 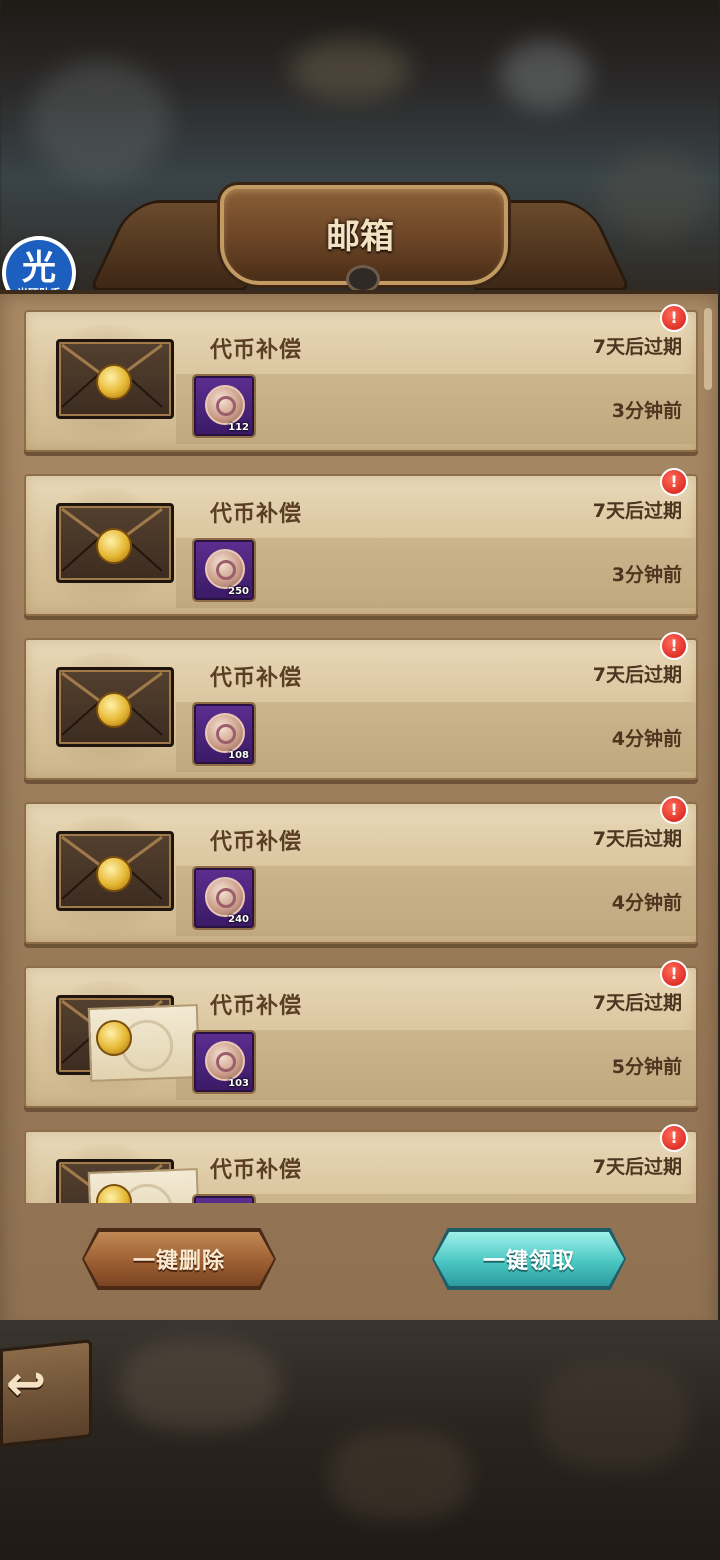 What do you see at coordinates (361, 378) in the screenshot?
I see `mail-item: 代币补偿 7天后过期 3分钟前 ! 112` at bounding box center [361, 378].